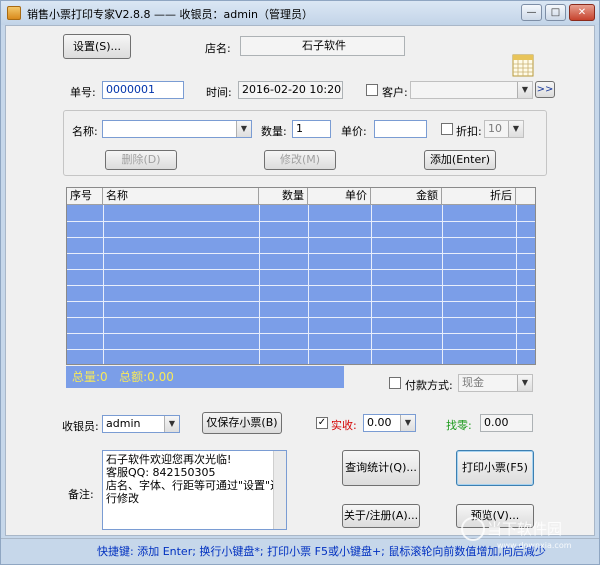  Describe the element at coordinates (582, 12) in the screenshot. I see `close-button: ✕` at that location.